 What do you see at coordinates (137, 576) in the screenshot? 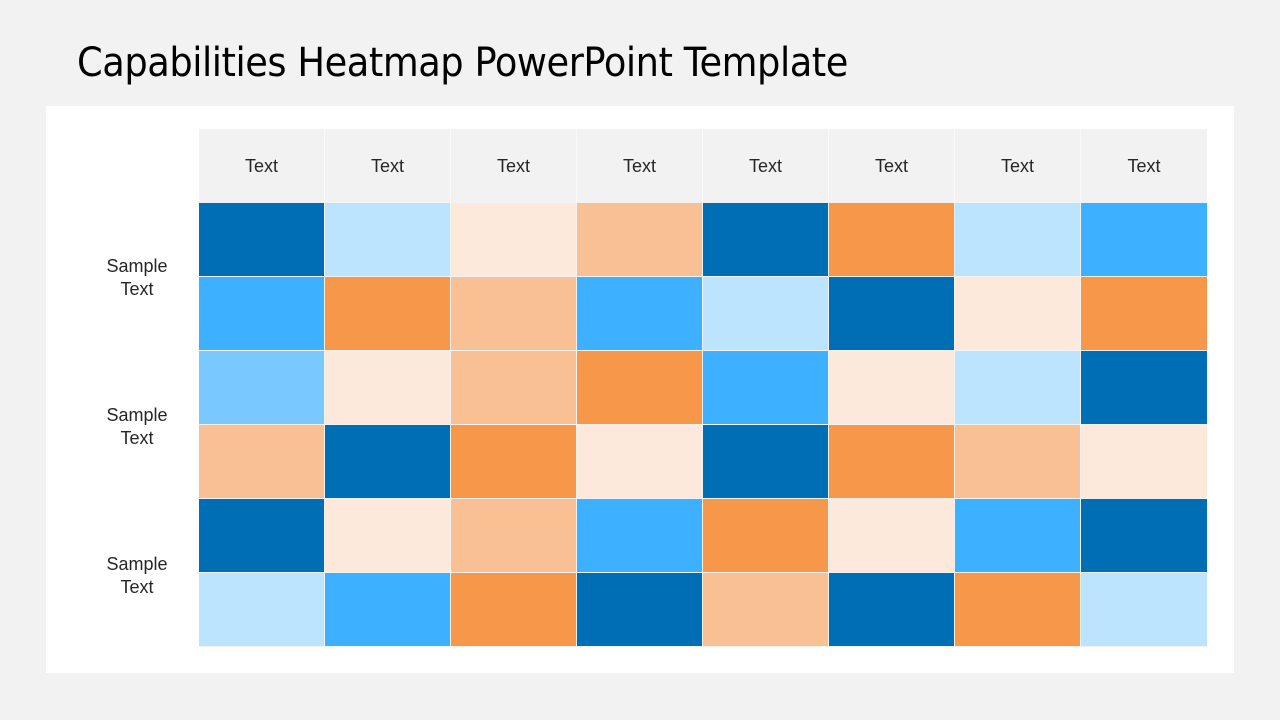
I see `row-group-label-3: Sample Text` at bounding box center [137, 576].